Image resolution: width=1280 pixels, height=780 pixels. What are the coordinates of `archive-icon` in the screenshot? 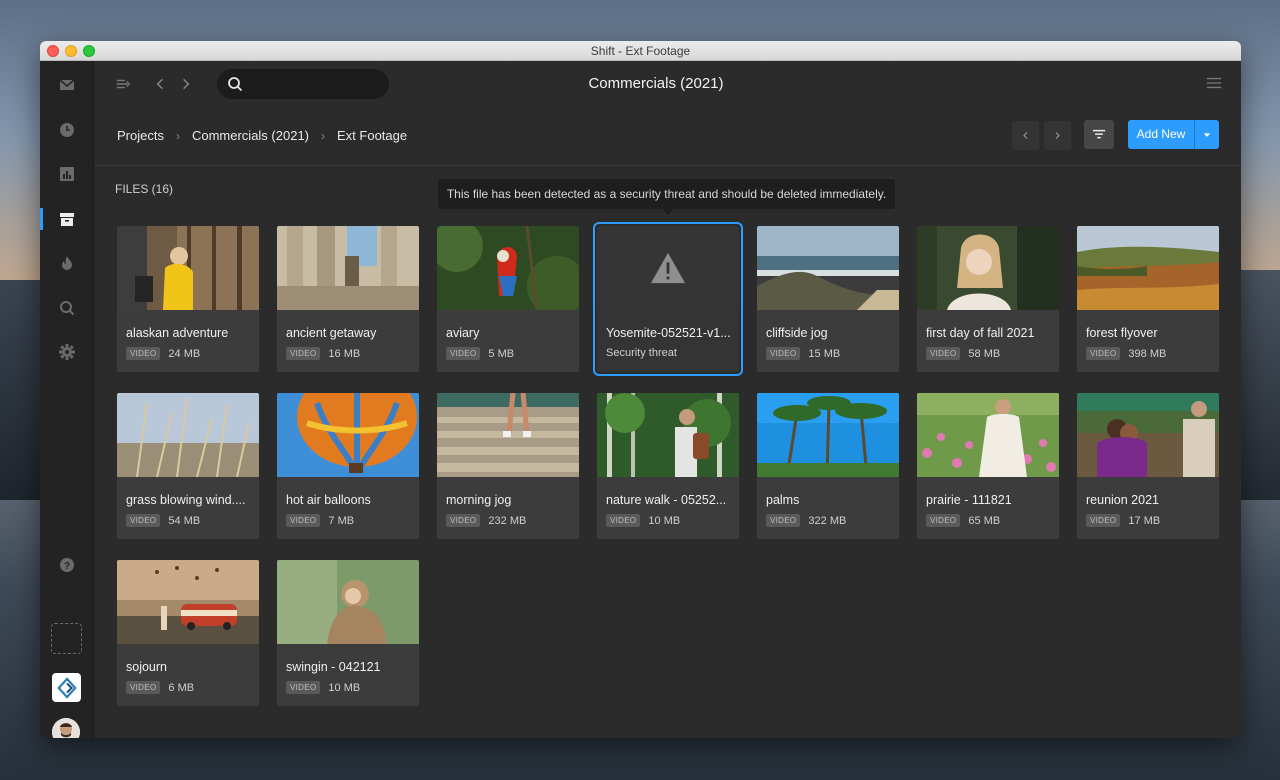 It's located at (67, 219).